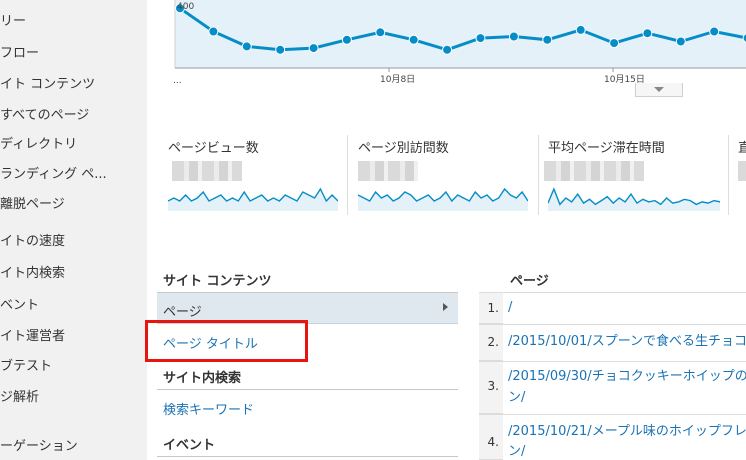  What do you see at coordinates (445, 307) in the screenshot?
I see `chevron-right-icon` at bounding box center [445, 307].